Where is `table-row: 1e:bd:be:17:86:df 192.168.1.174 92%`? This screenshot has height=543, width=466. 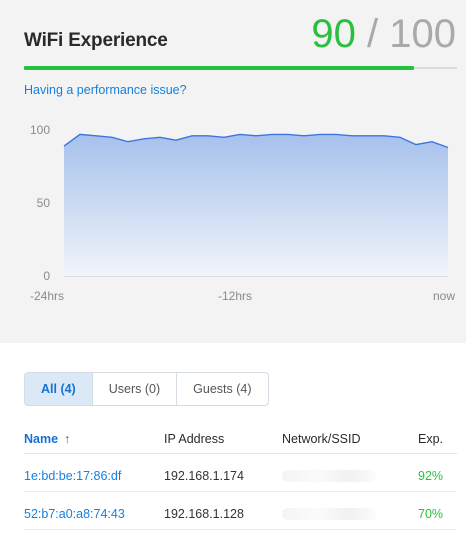 table-row: 1e:bd:be:17:86:df 192.168.1.174 92% is located at coordinates (240, 473).